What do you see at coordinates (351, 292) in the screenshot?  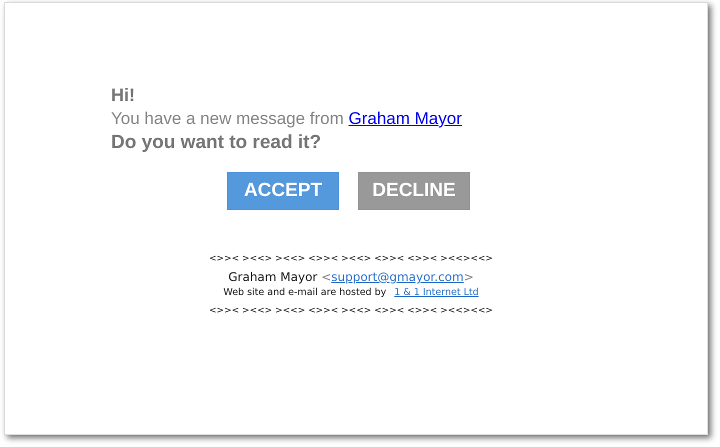 I see `hosting-text: Web site and e-mail are hosted by 1 & 1 Internet Ltd` at bounding box center [351, 292].